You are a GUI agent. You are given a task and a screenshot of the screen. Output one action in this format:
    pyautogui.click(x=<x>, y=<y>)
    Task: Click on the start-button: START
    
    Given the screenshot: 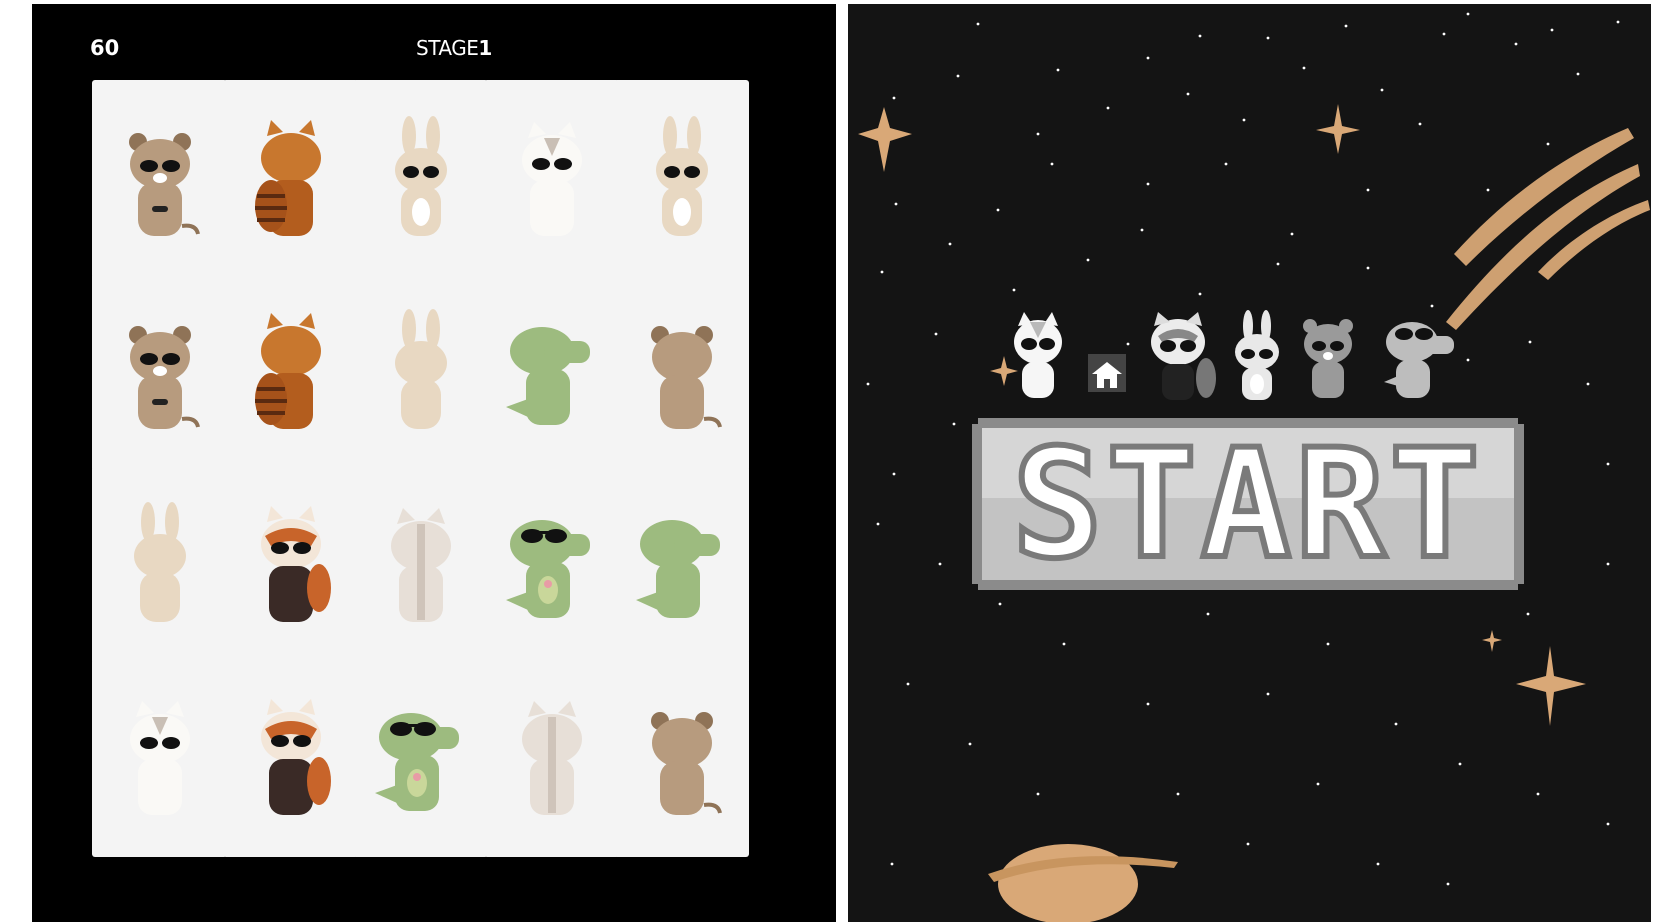 What is the action you would take?
    pyautogui.click(x=1248, y=504)
    